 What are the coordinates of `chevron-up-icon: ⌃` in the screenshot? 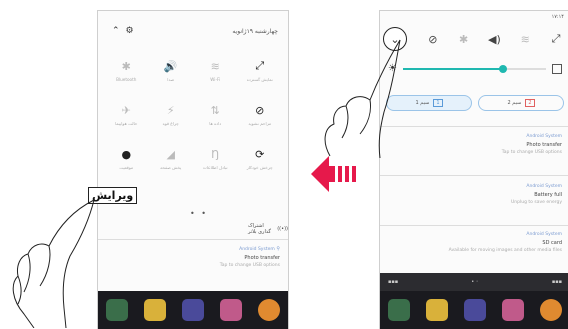 It's located at (116, 31).